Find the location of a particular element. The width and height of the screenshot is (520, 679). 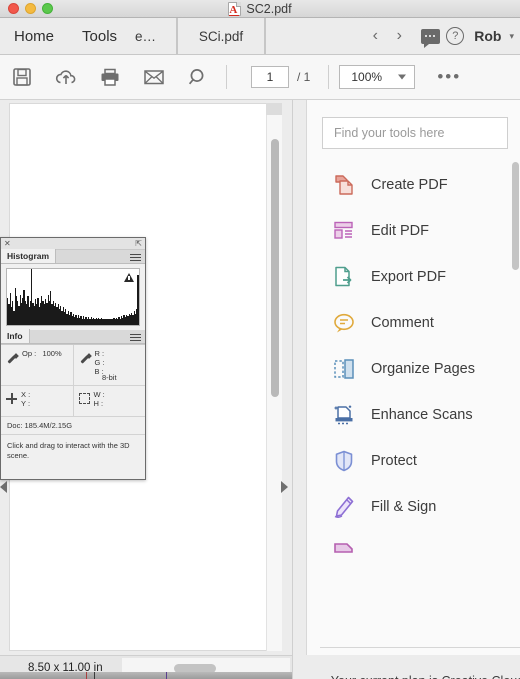

fill-sign-icon is located at coordinates (344, 507).